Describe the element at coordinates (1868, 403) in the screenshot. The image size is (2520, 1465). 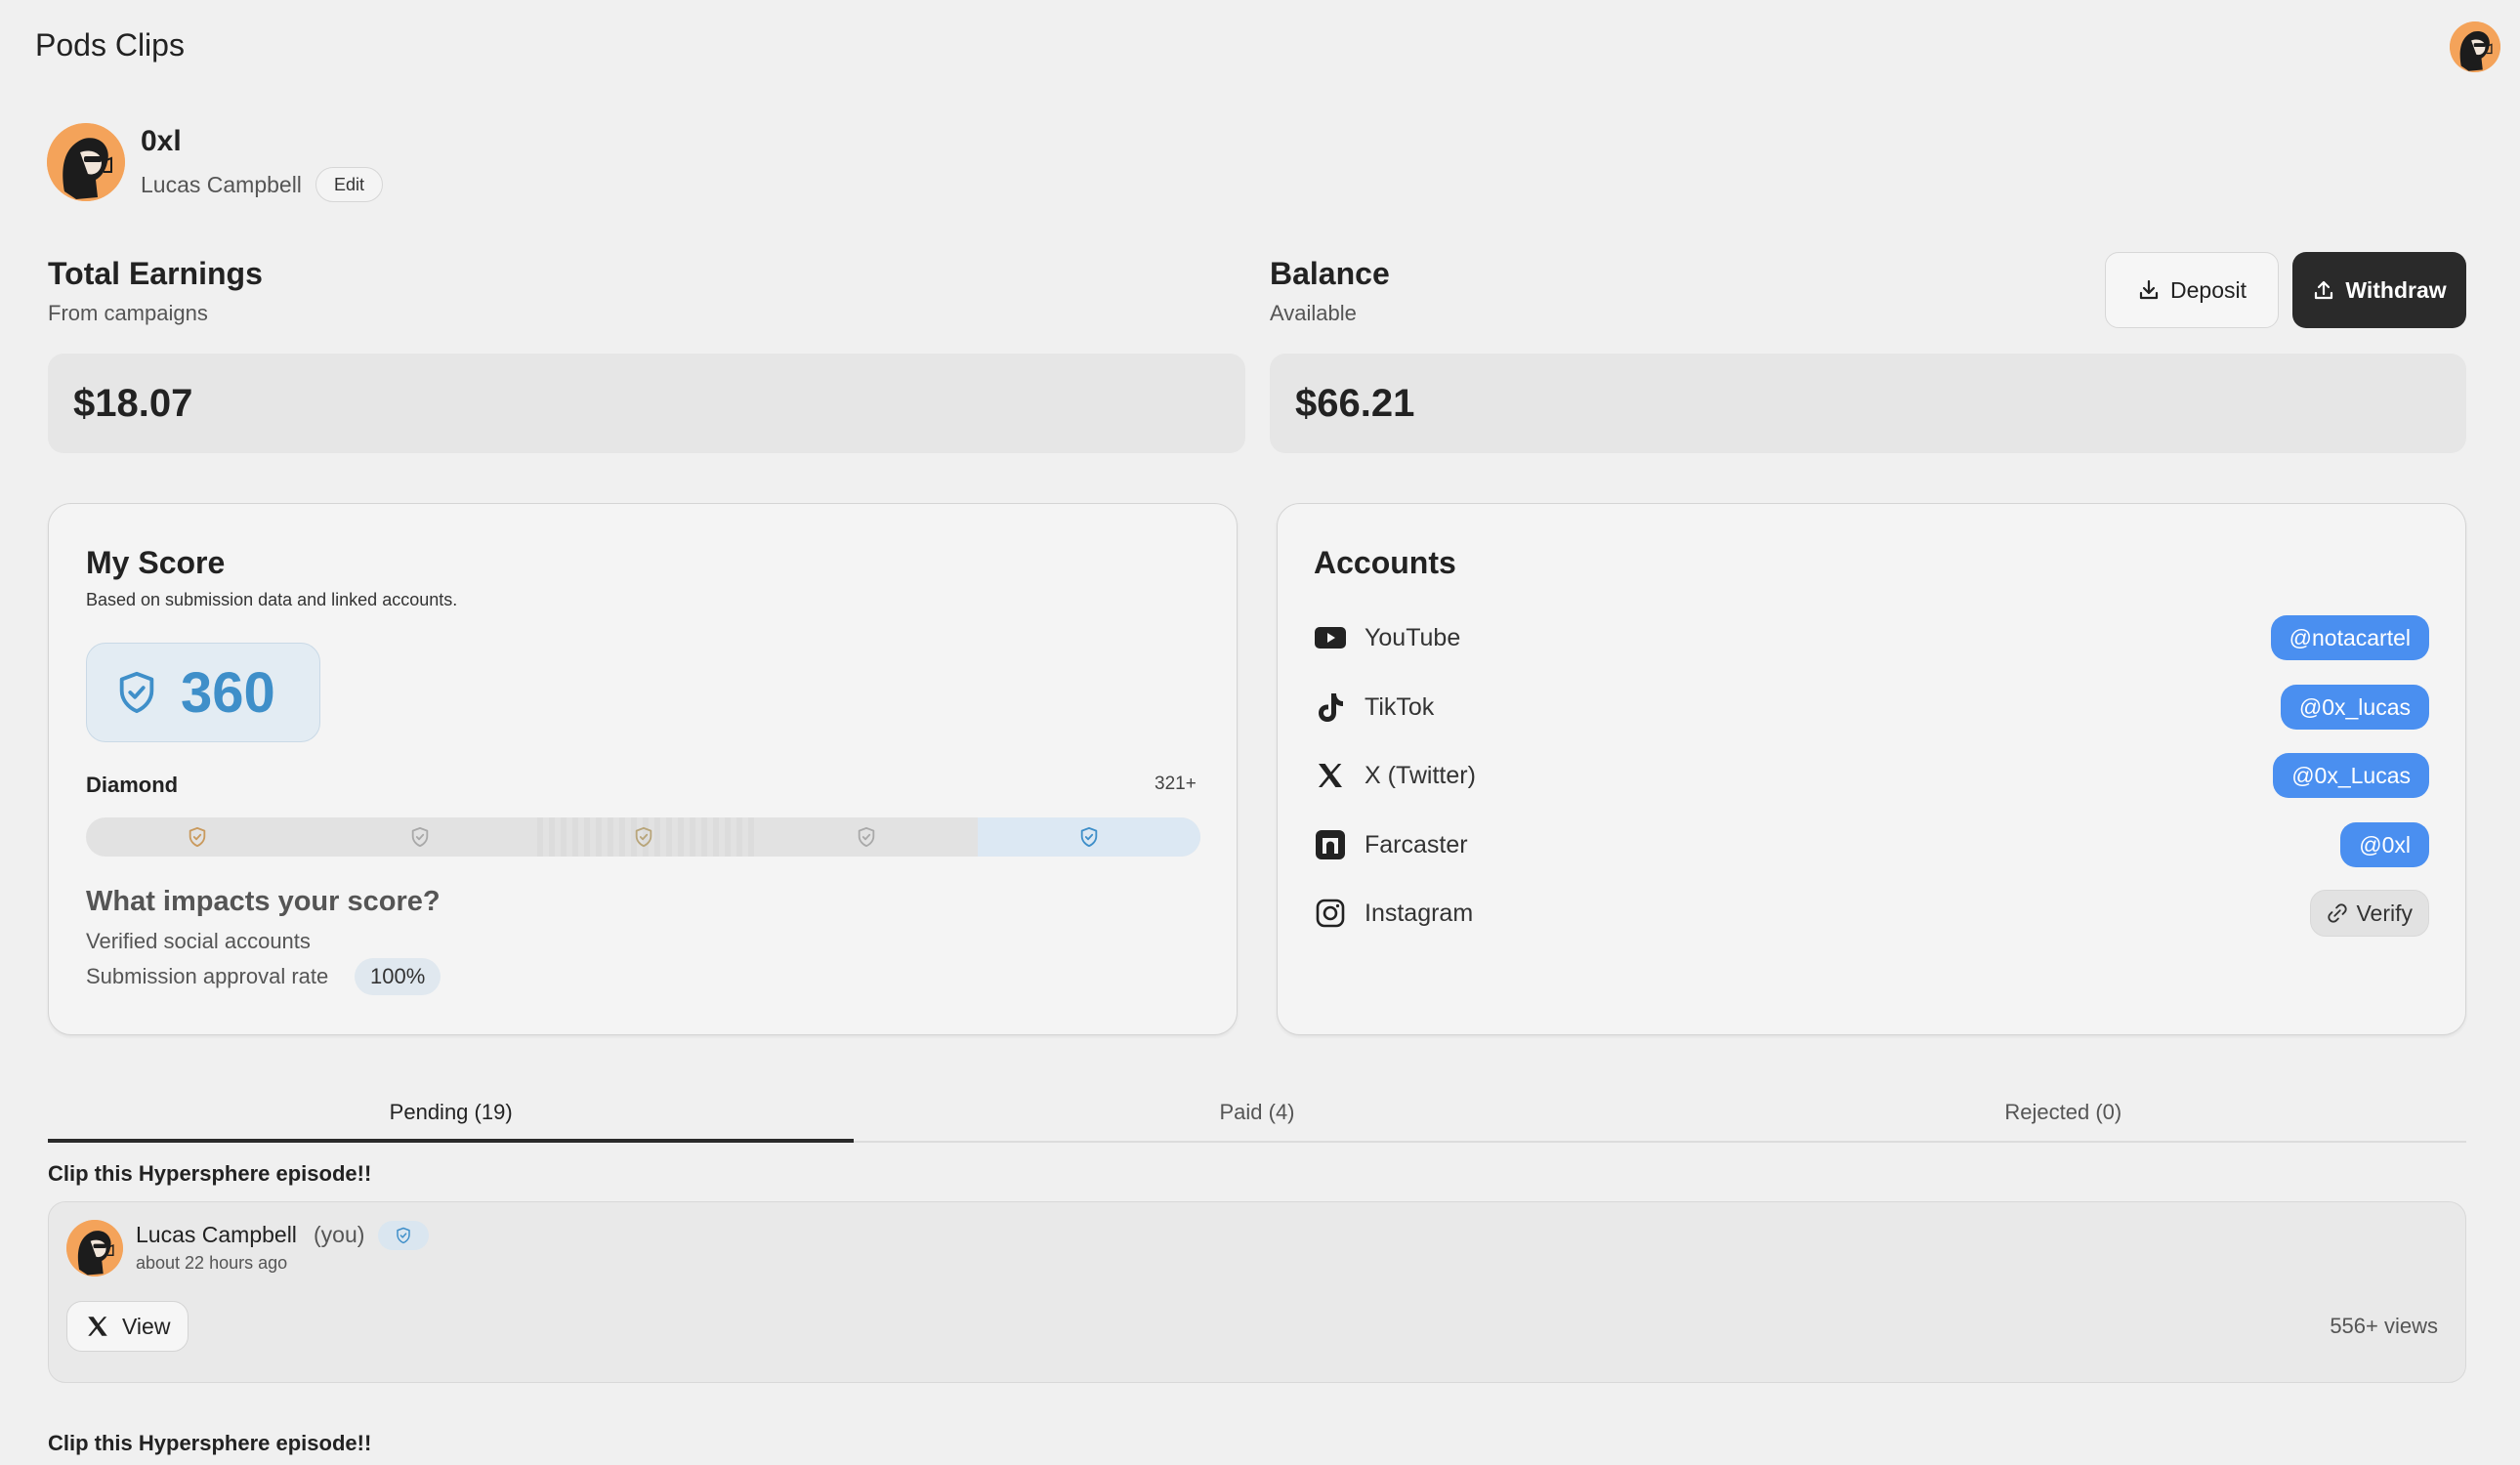
I see `balance-amount: $66.21` at that location.